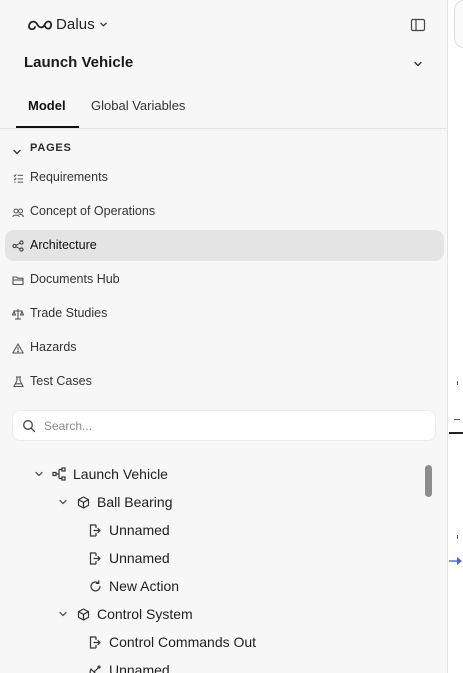 This screenshot has width=463, height=673. I want to click on logo-text: Dalus, so click(75, 24).